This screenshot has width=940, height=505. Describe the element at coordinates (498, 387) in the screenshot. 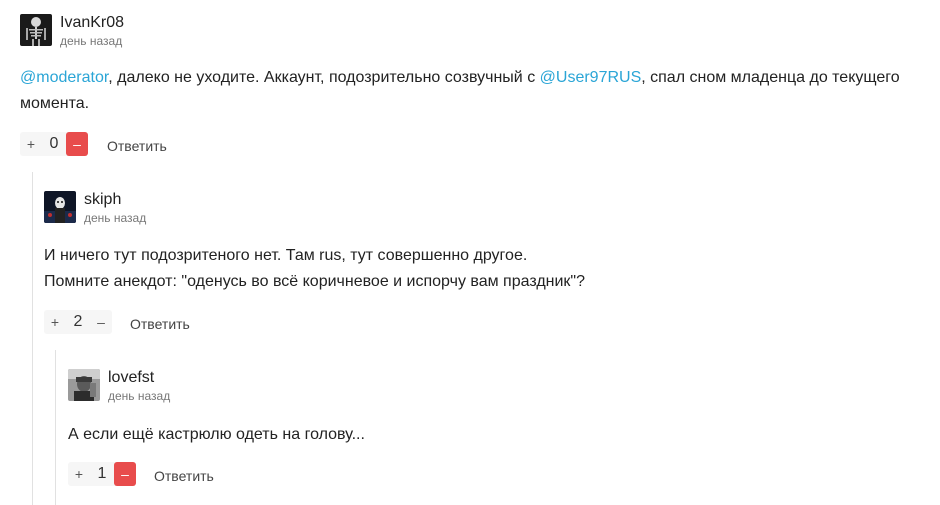

I see `comment-header: lovefst день назад` at that location.